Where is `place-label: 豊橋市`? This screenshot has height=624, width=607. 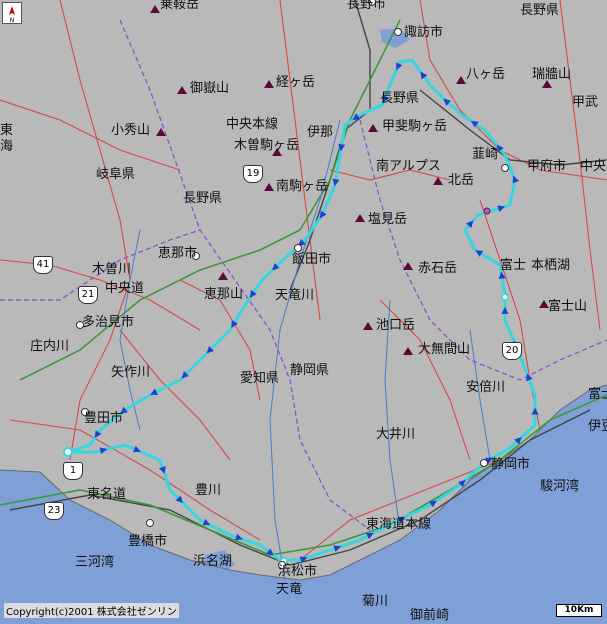 place-label: 豊橋市 is located at coordinates (148, 541).